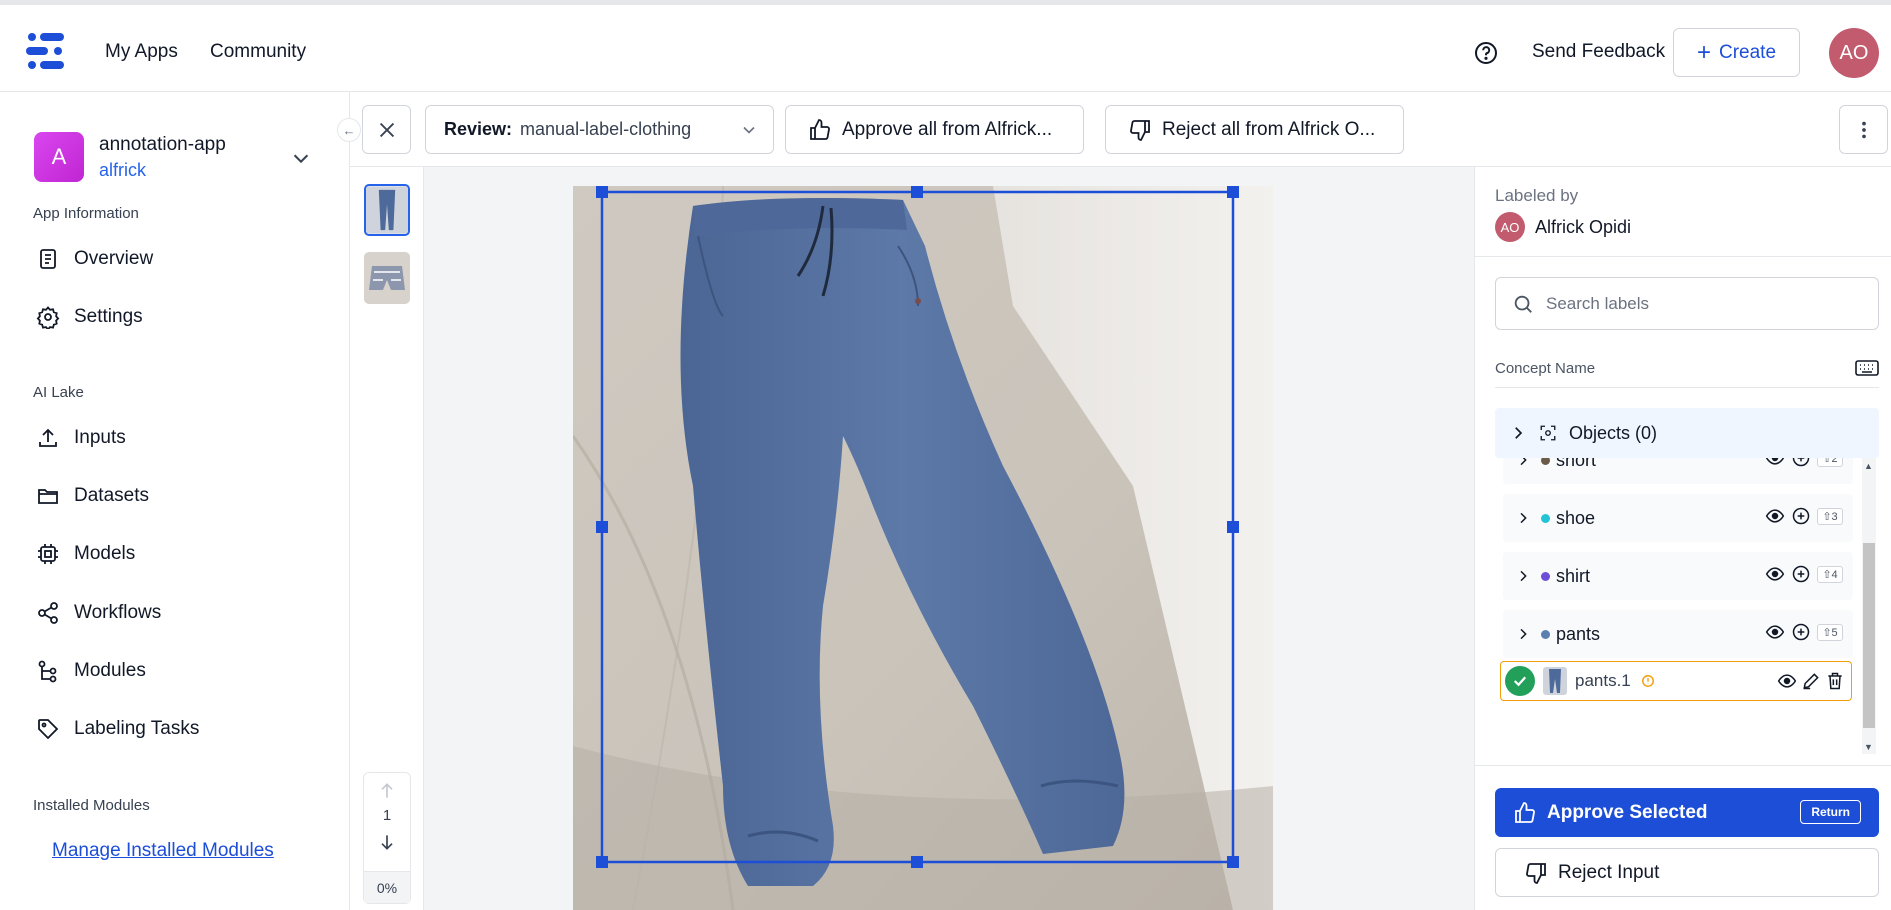 The image size is (1891, 910). What do you see at coordinates (1863, 129) in the screenshot?
I see `more-options-button` at bounding box center [1863, 129].